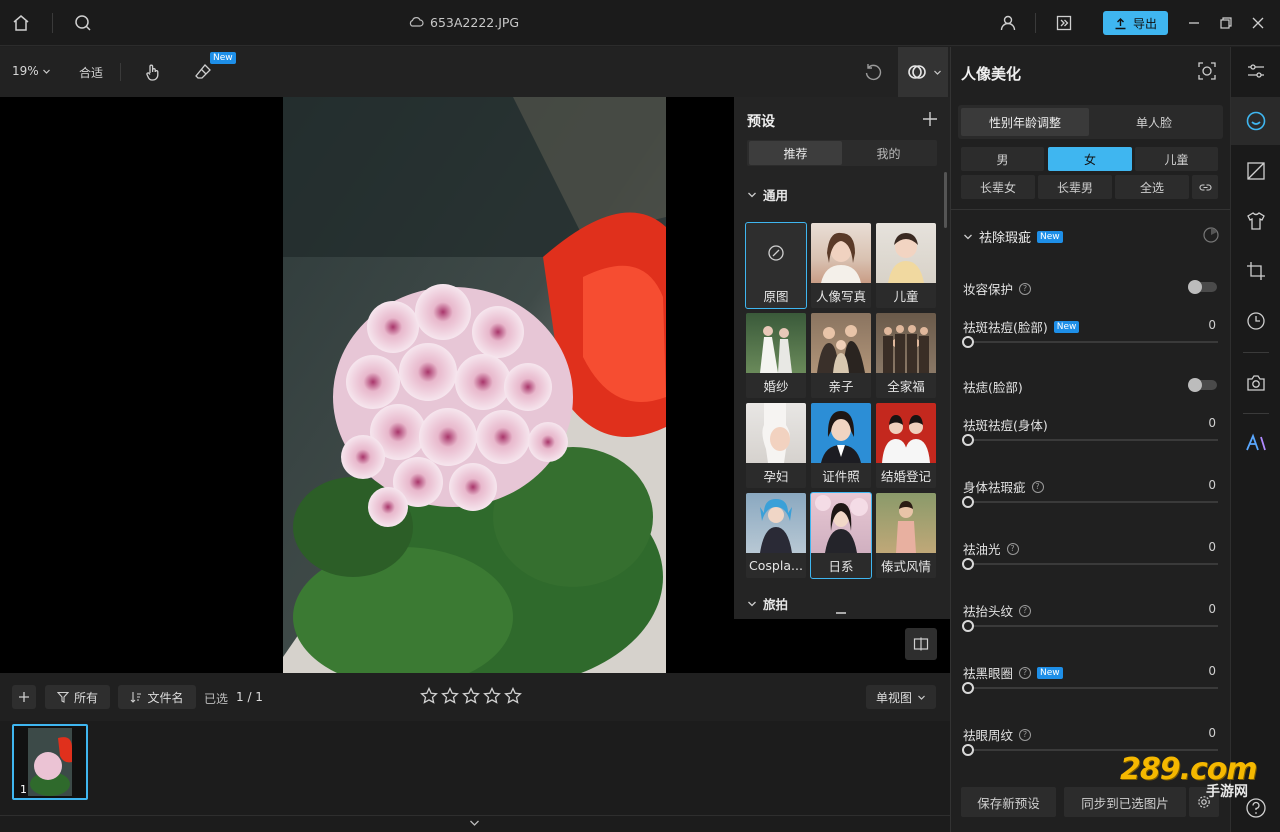  I want to click on sort-button: 文件名, so click(157, 697).